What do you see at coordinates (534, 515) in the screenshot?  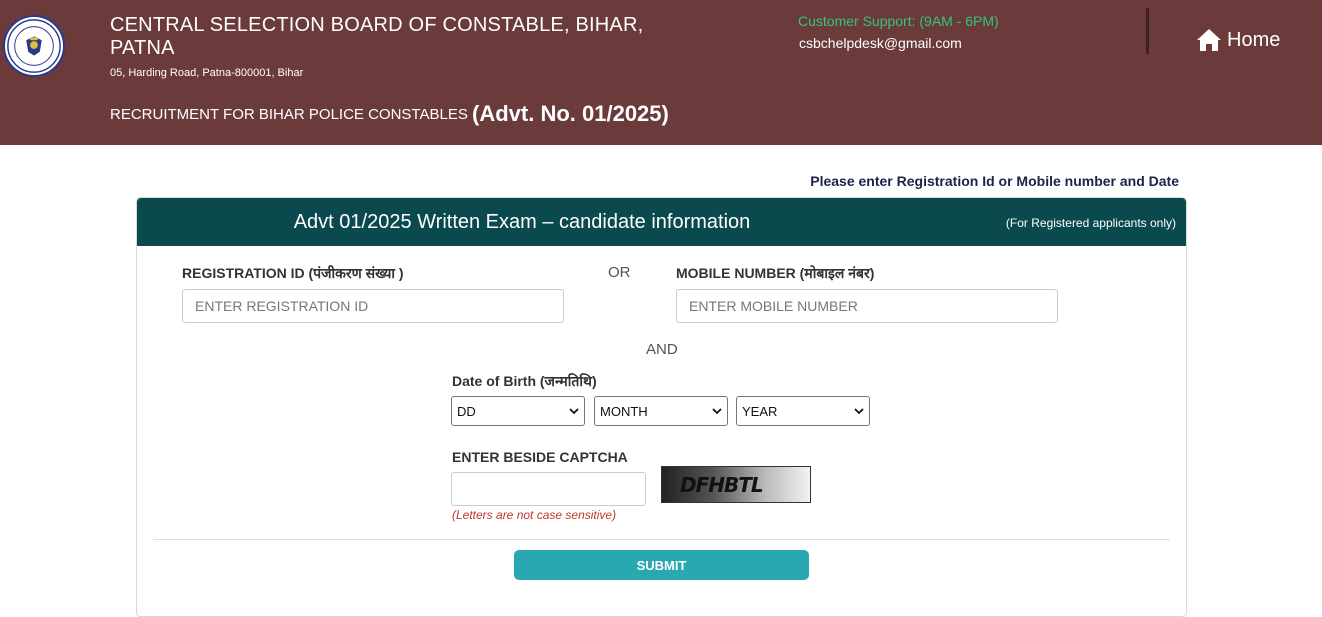 I see `captcha-hint: (Letters are not case sensitive)` at bounding box center [534, 515].